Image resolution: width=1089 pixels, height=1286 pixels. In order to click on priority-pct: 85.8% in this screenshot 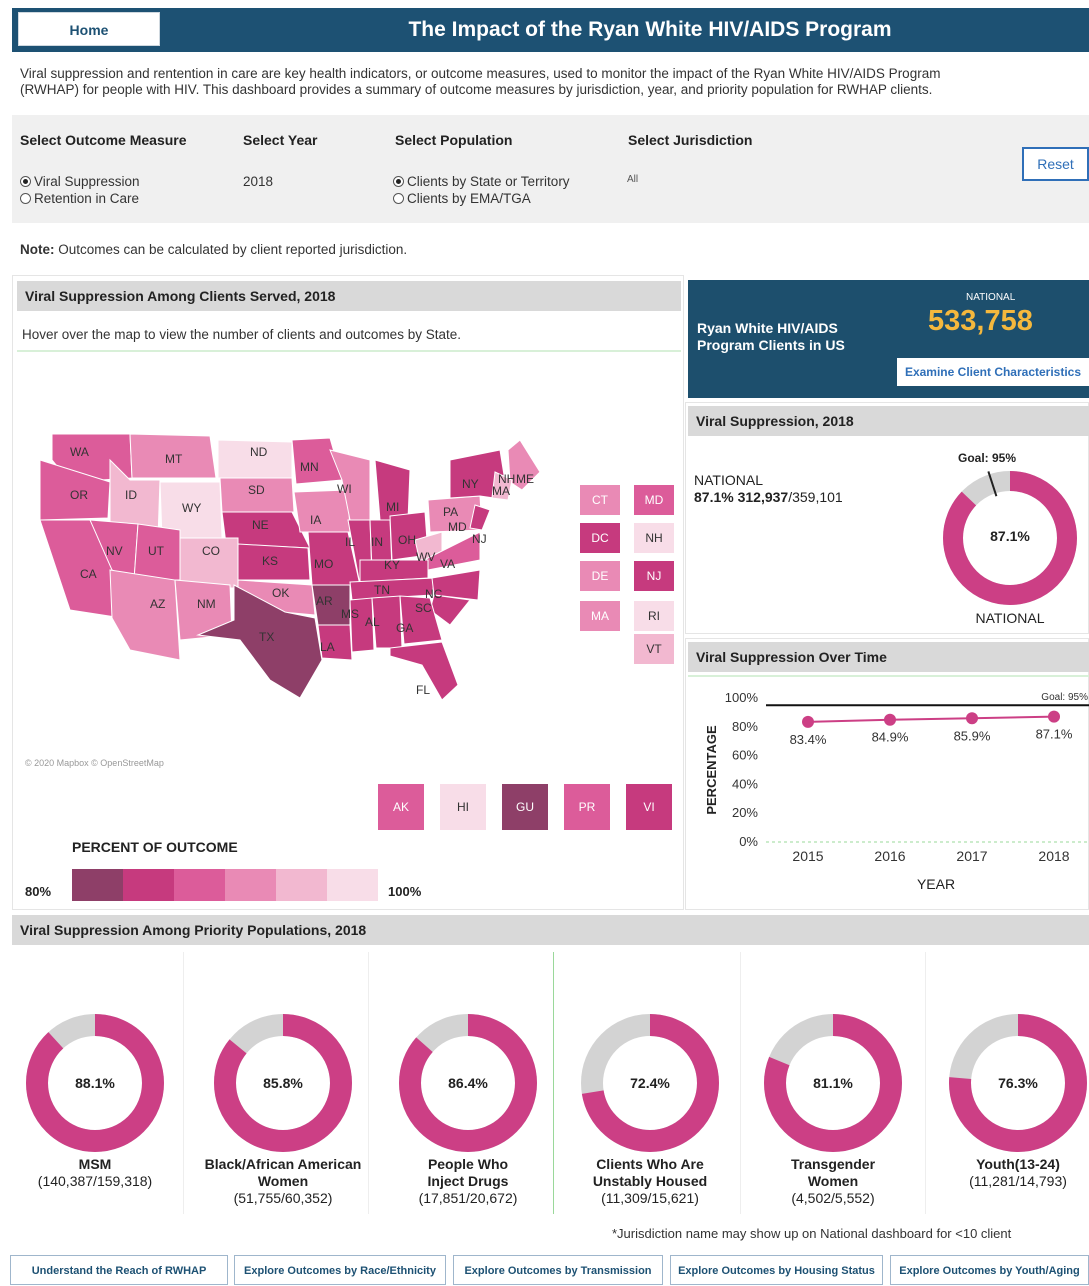, I will do `click(283, 1083)`.